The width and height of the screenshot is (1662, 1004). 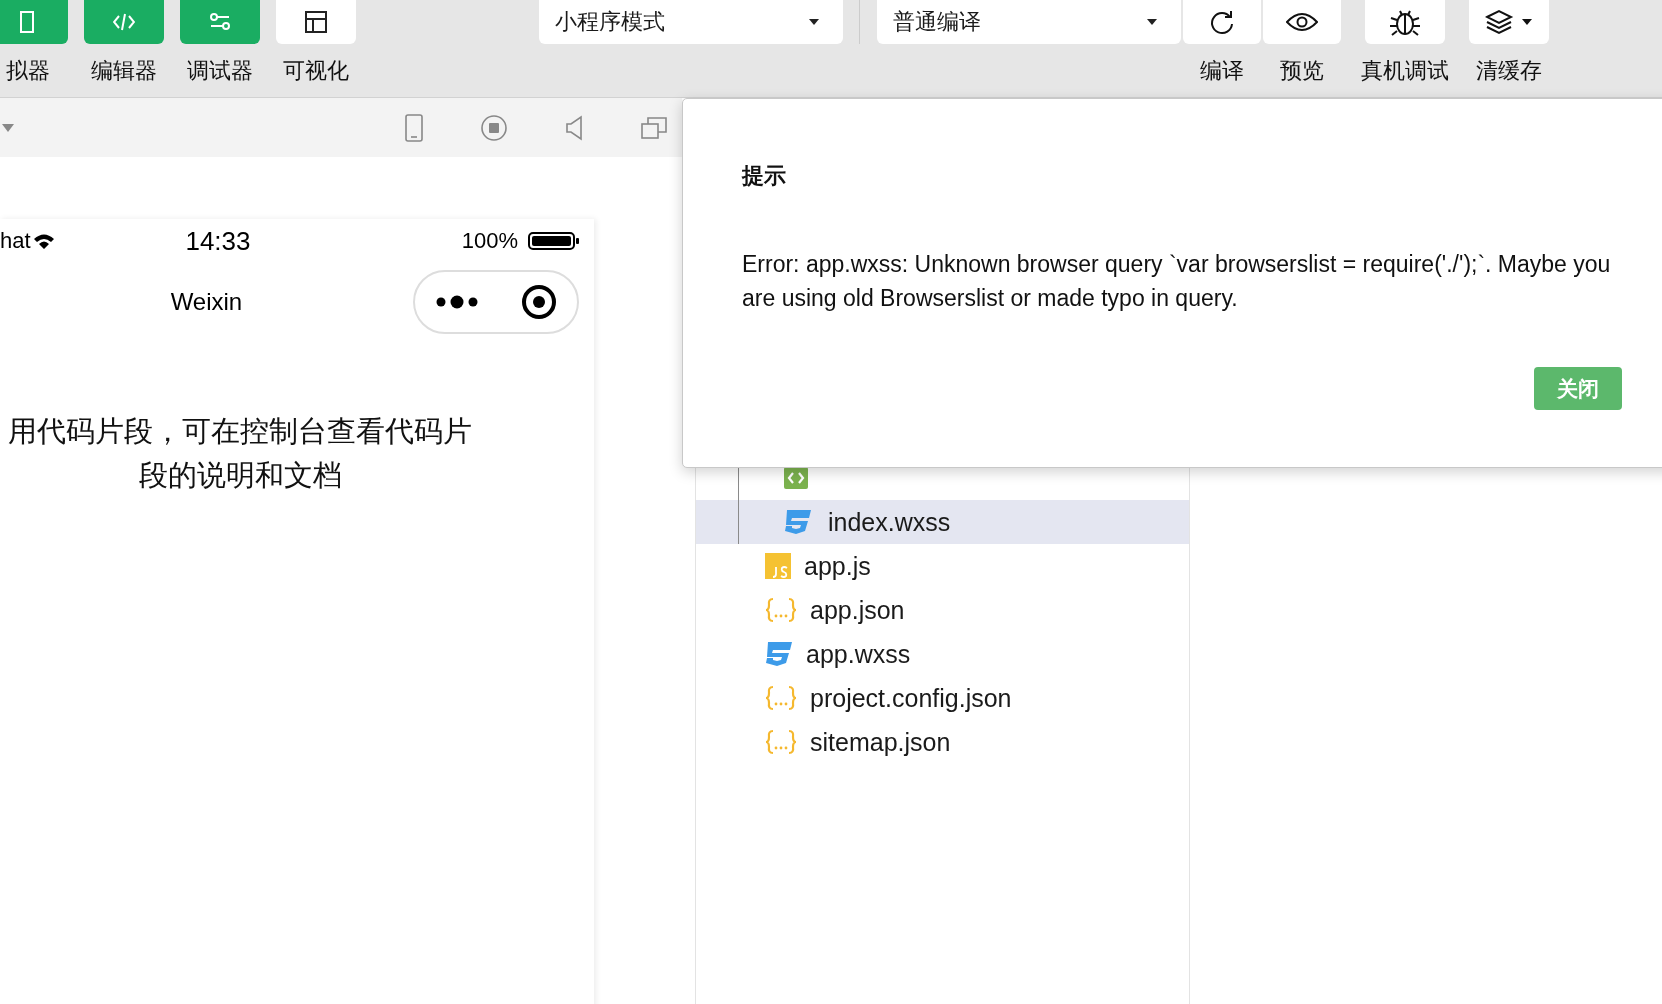 I want to click on file-tree-item: project.config.json, so click(x=942, y=698).